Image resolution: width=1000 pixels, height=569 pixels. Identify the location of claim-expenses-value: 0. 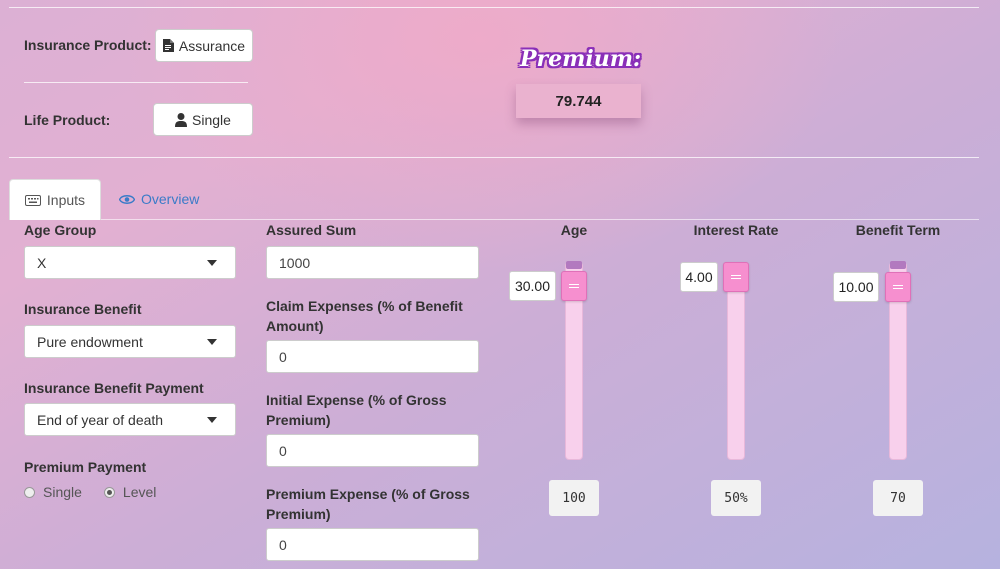
(283, 356).